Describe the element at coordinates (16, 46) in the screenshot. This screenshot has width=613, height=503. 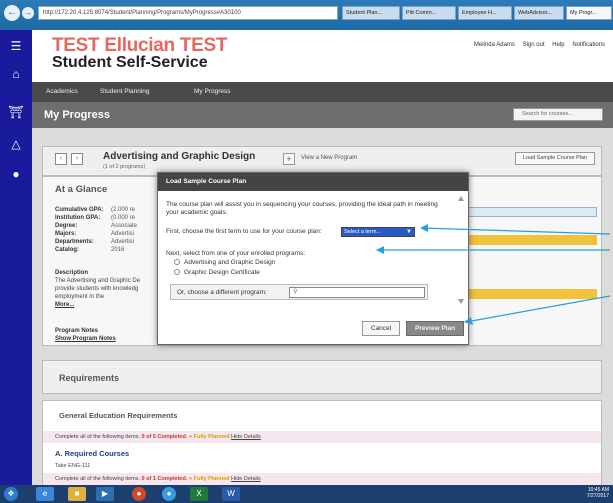
I see `menu-icon: ☰` at that location.